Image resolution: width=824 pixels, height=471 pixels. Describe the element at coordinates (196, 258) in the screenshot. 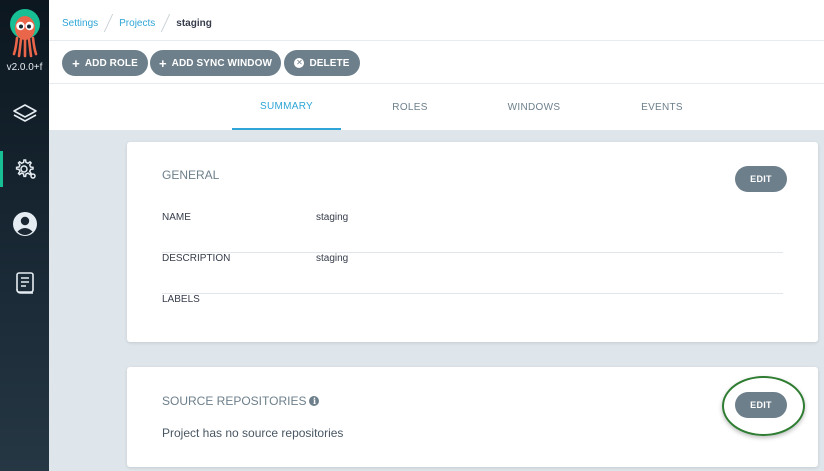

I see `row-label: DESCRIPTION` at that location.